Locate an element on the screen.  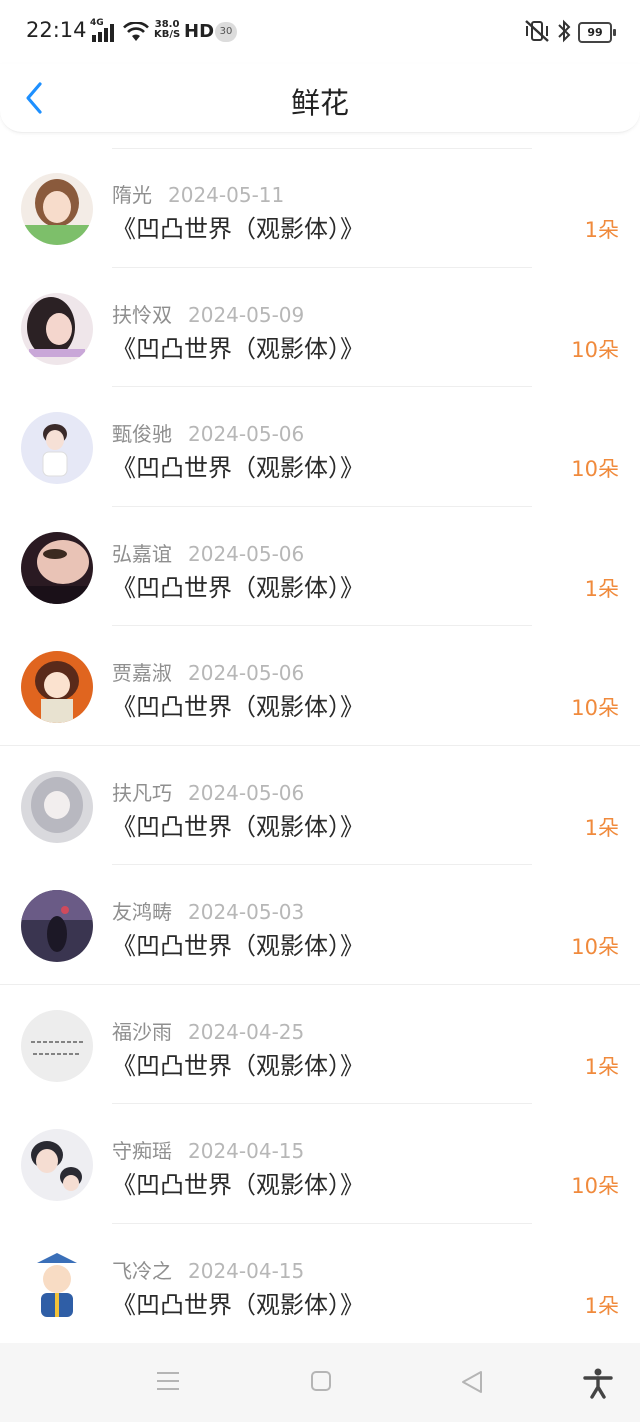
page-title: 鲜花 is located at coordinates (319, 103).